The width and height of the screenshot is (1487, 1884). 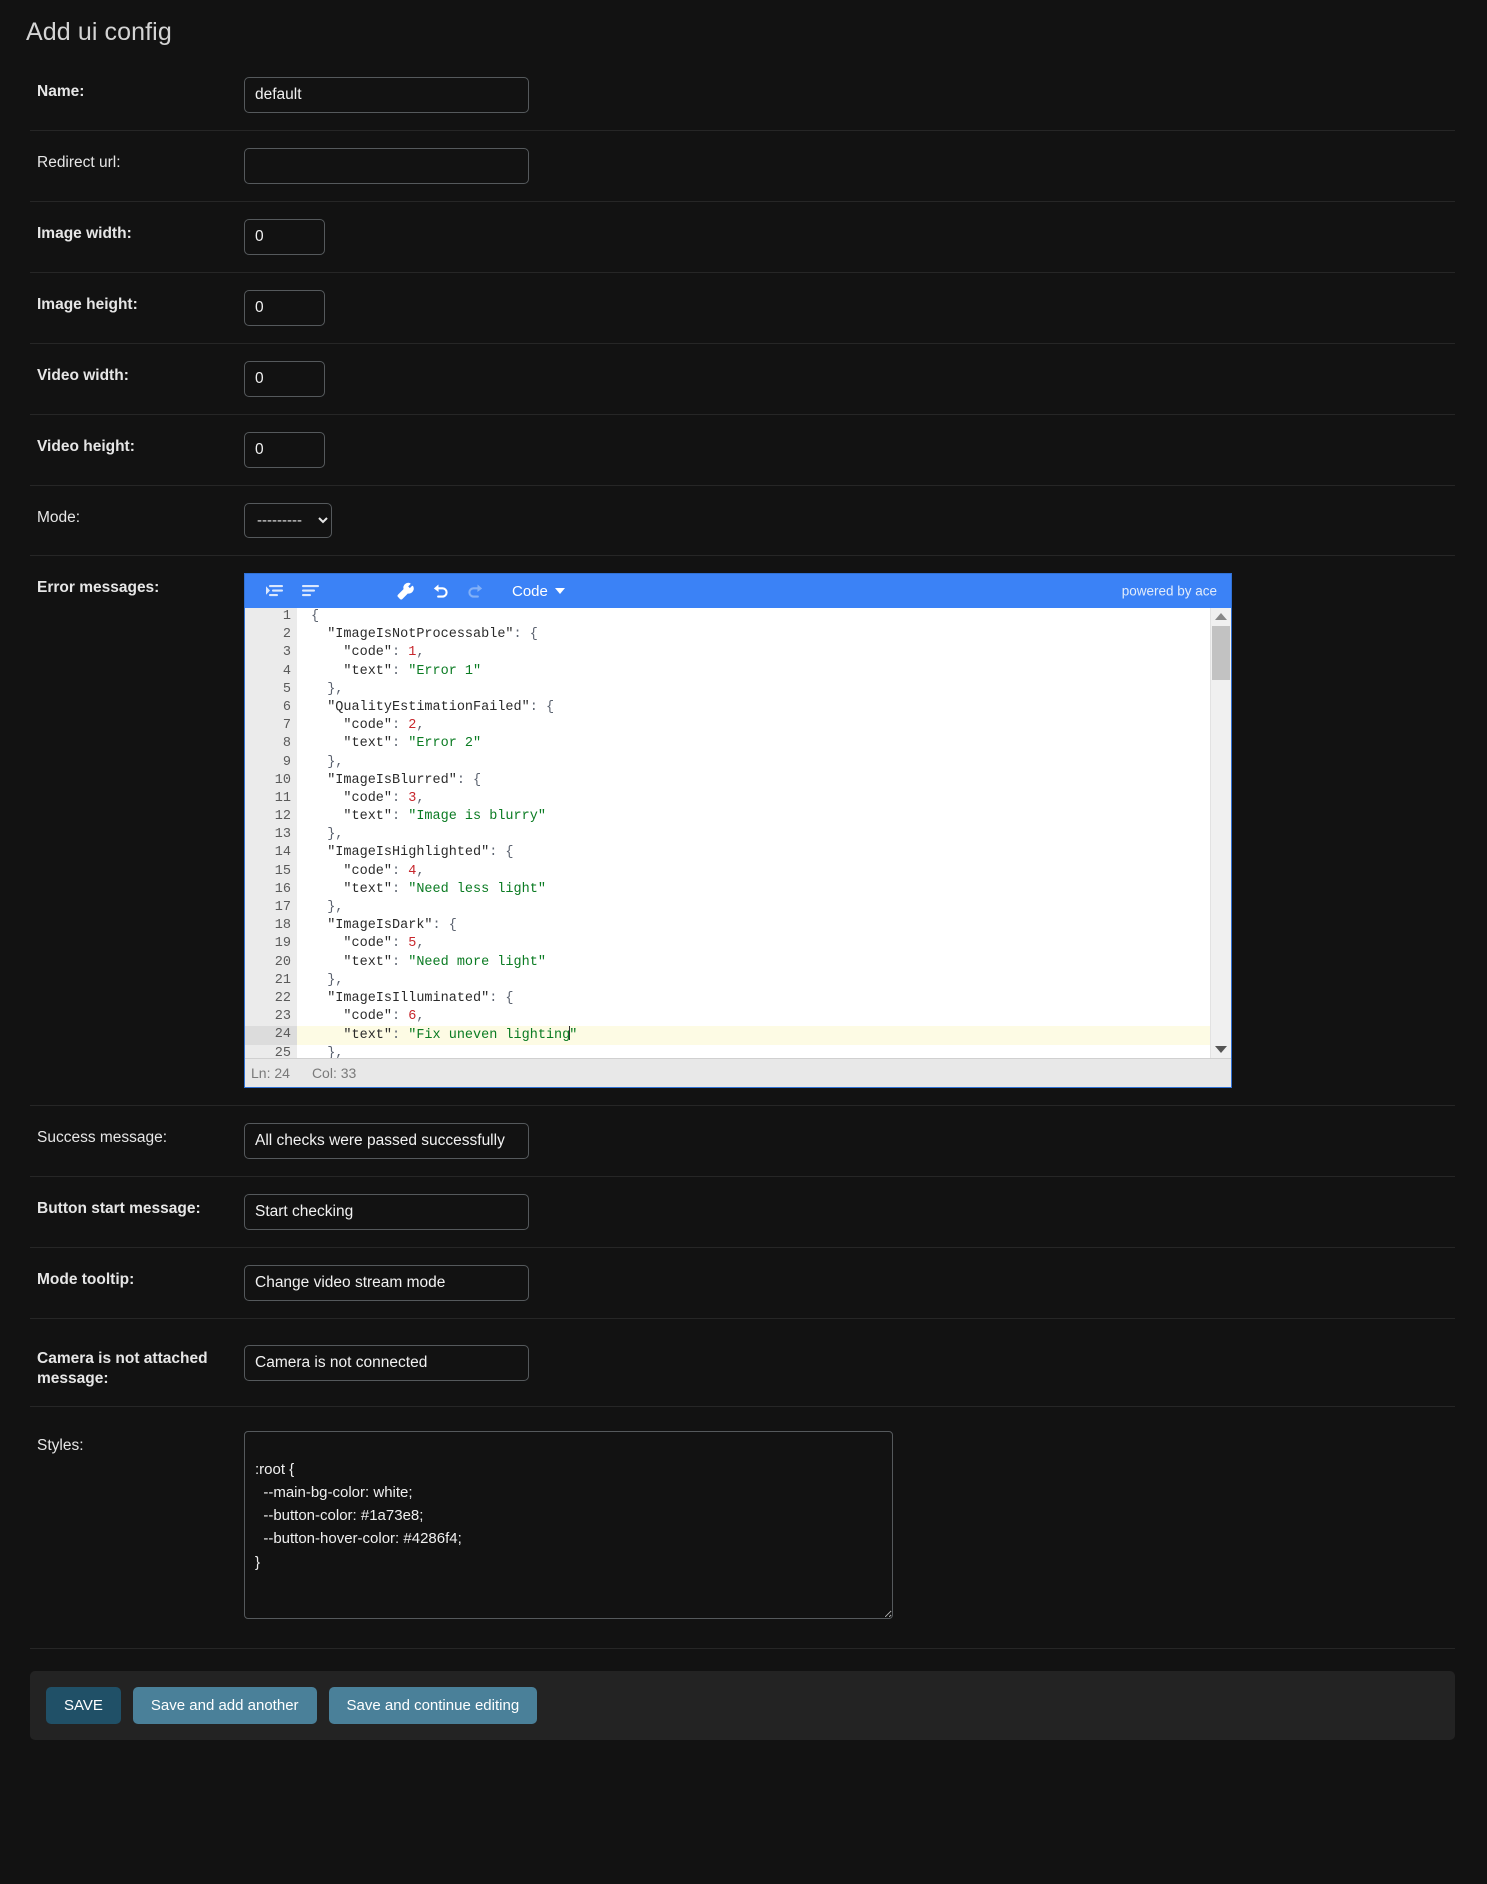 What do you see at coordinates (275, 635) in the screenshot?
I see `gutter-line: 2` at bounding box center [275, 635].